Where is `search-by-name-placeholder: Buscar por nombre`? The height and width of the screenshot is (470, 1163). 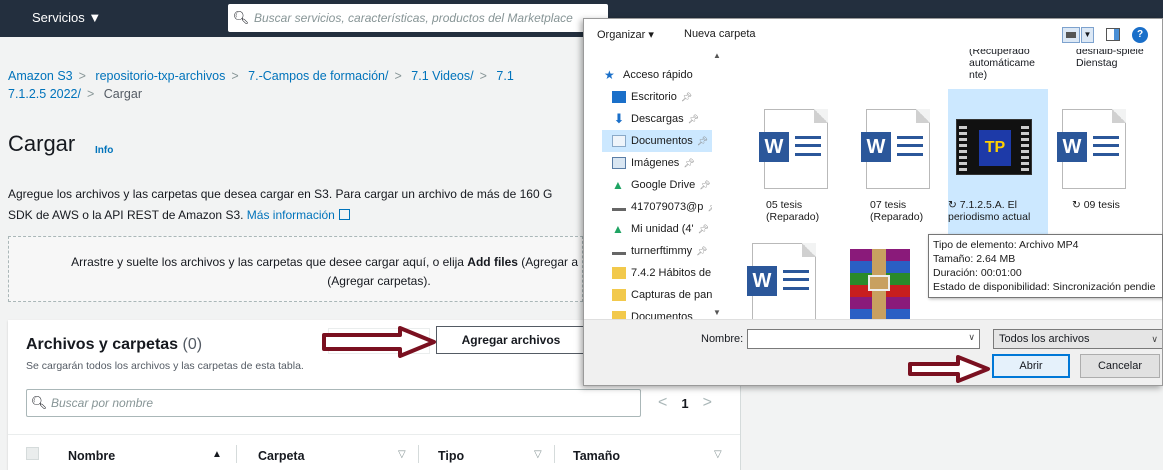
search-by-name-placeholder: Buscar por nombre is located at coordinates (102, 403).